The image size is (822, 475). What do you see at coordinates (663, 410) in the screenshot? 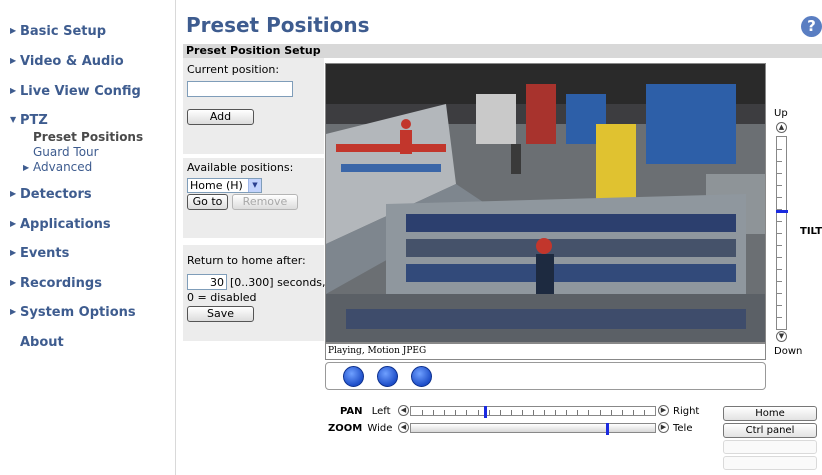
I see `pan-right-icon: ▶` at bounding box center [663, 410].